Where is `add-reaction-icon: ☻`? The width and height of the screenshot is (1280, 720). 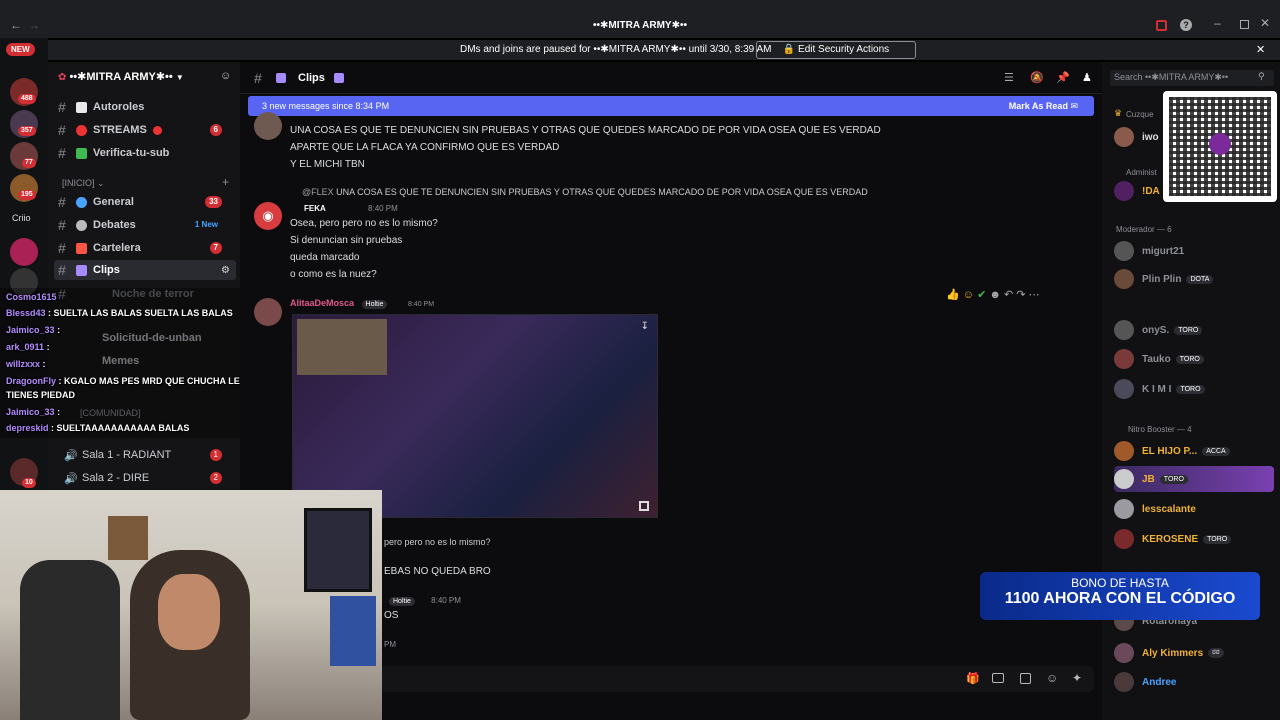 add-reaction-icon: ☻ is located at coordinates (995, 295).